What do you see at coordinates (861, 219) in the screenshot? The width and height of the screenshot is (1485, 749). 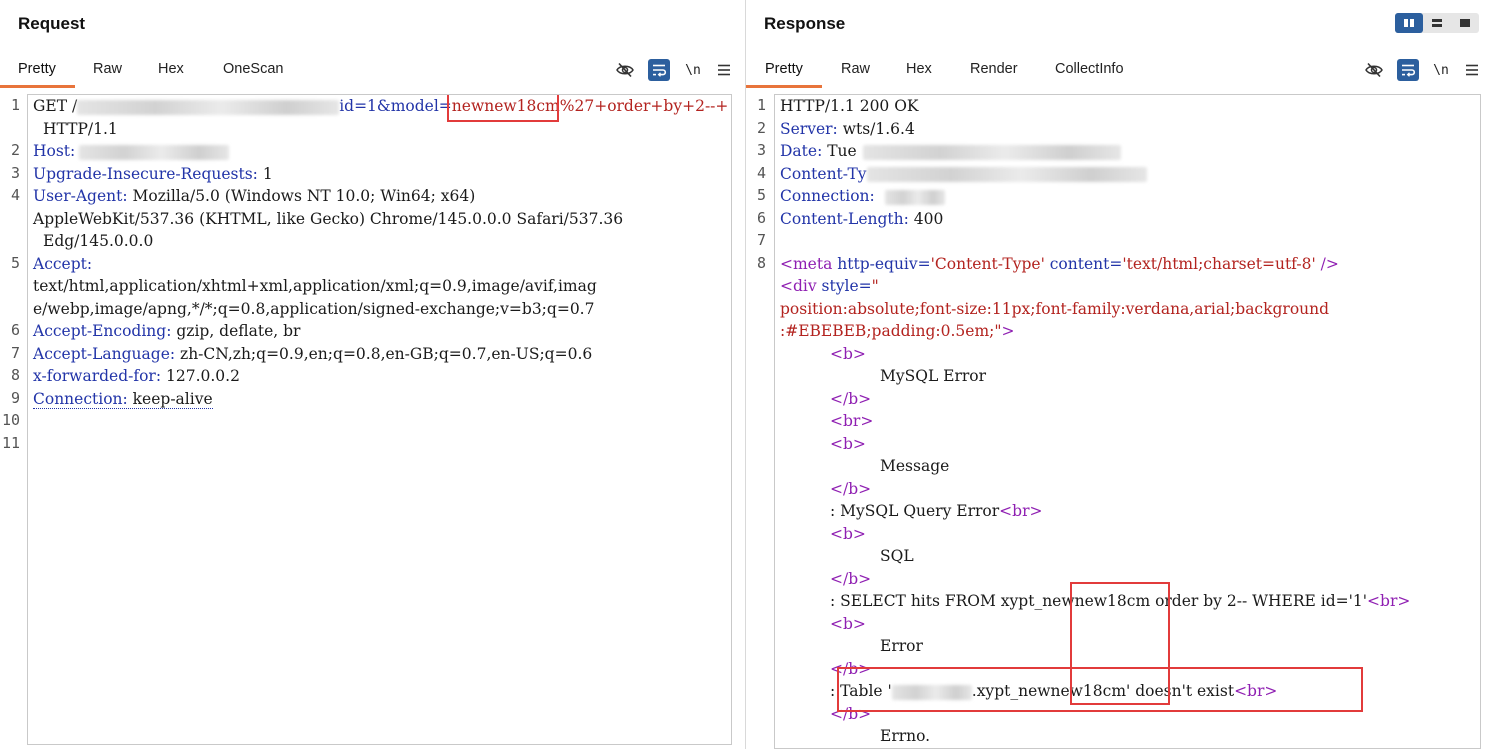 I see `response-line-6: Content-Length: 400` at bounding box center [861, 219].